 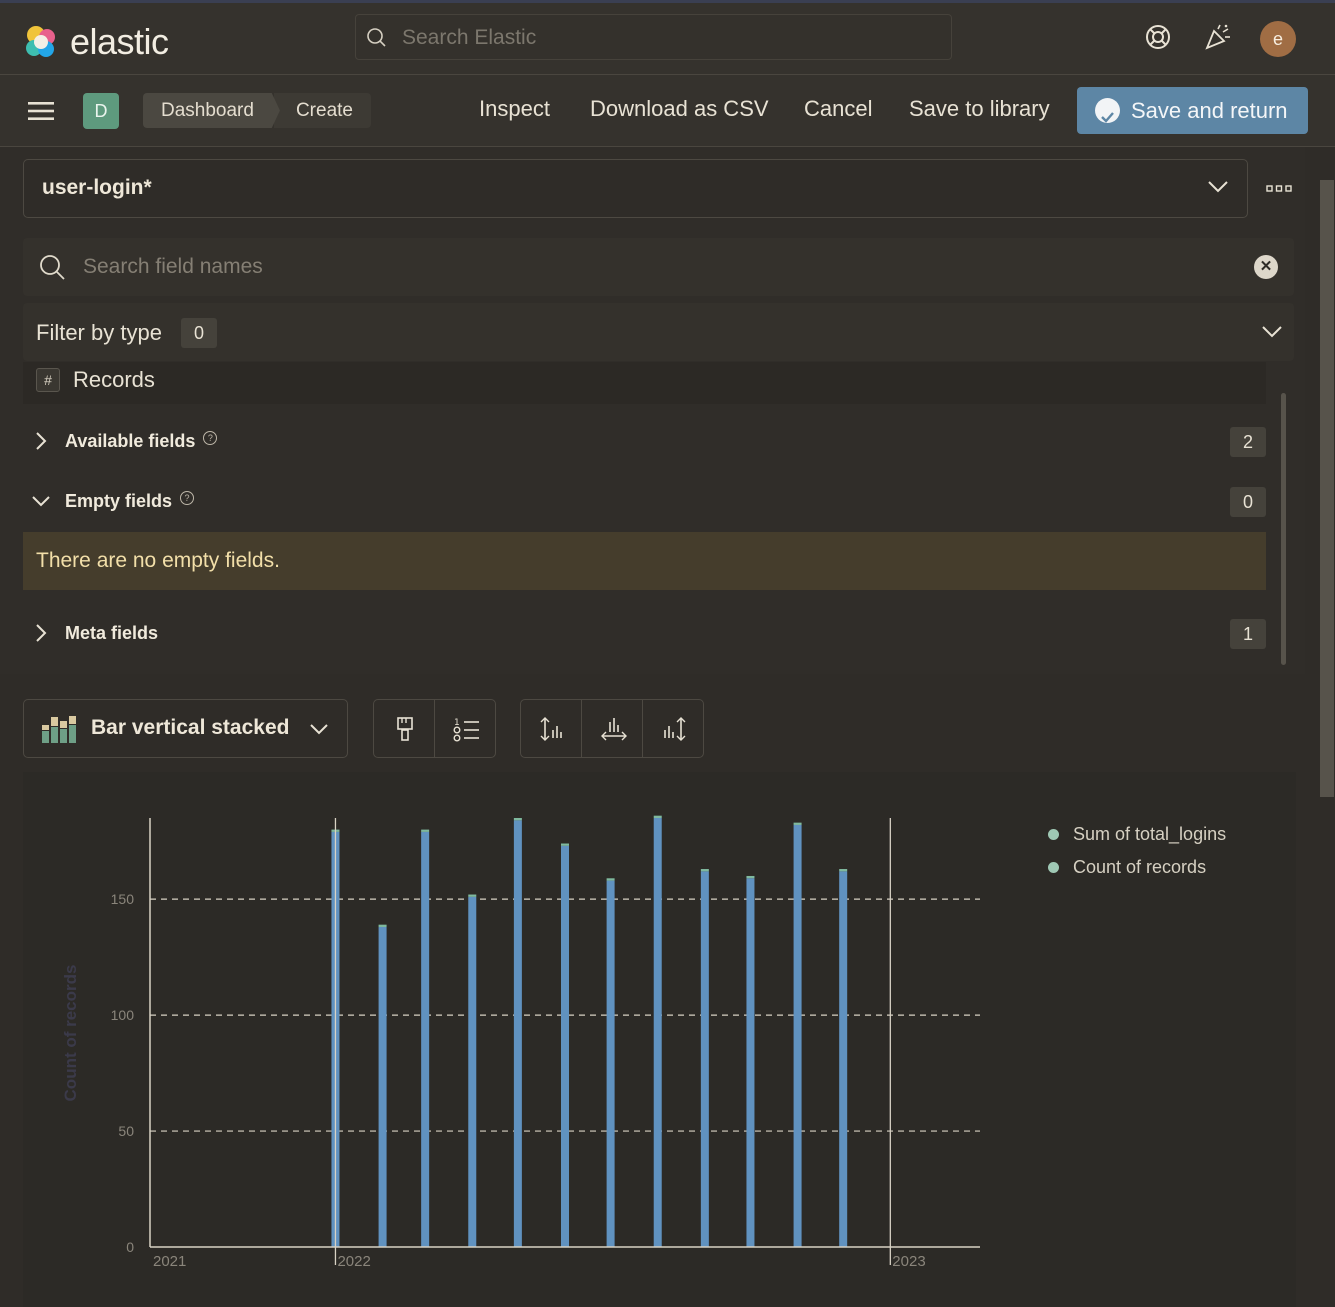 What do you see at coordinates (1279, 189) in the screenshot?
I see `more-options-icon` at bounding box center [1279, 189].